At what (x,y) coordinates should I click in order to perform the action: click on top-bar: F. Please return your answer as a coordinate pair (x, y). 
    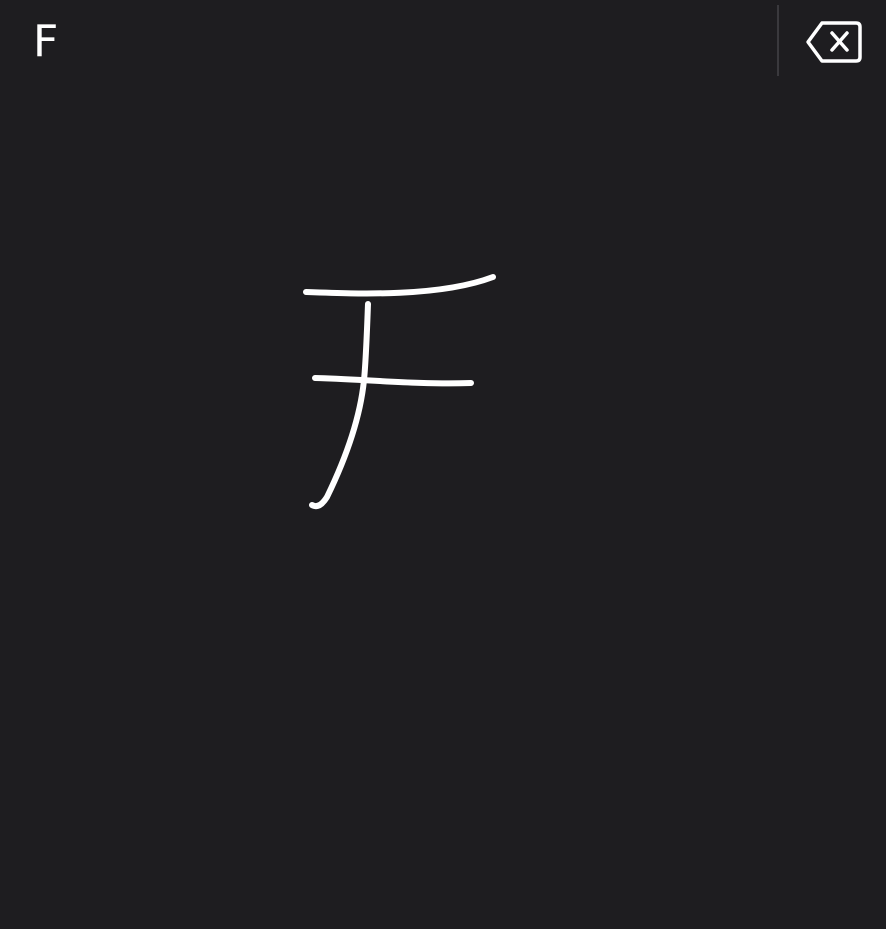
    Looking at the image, I should click on (443, 41).